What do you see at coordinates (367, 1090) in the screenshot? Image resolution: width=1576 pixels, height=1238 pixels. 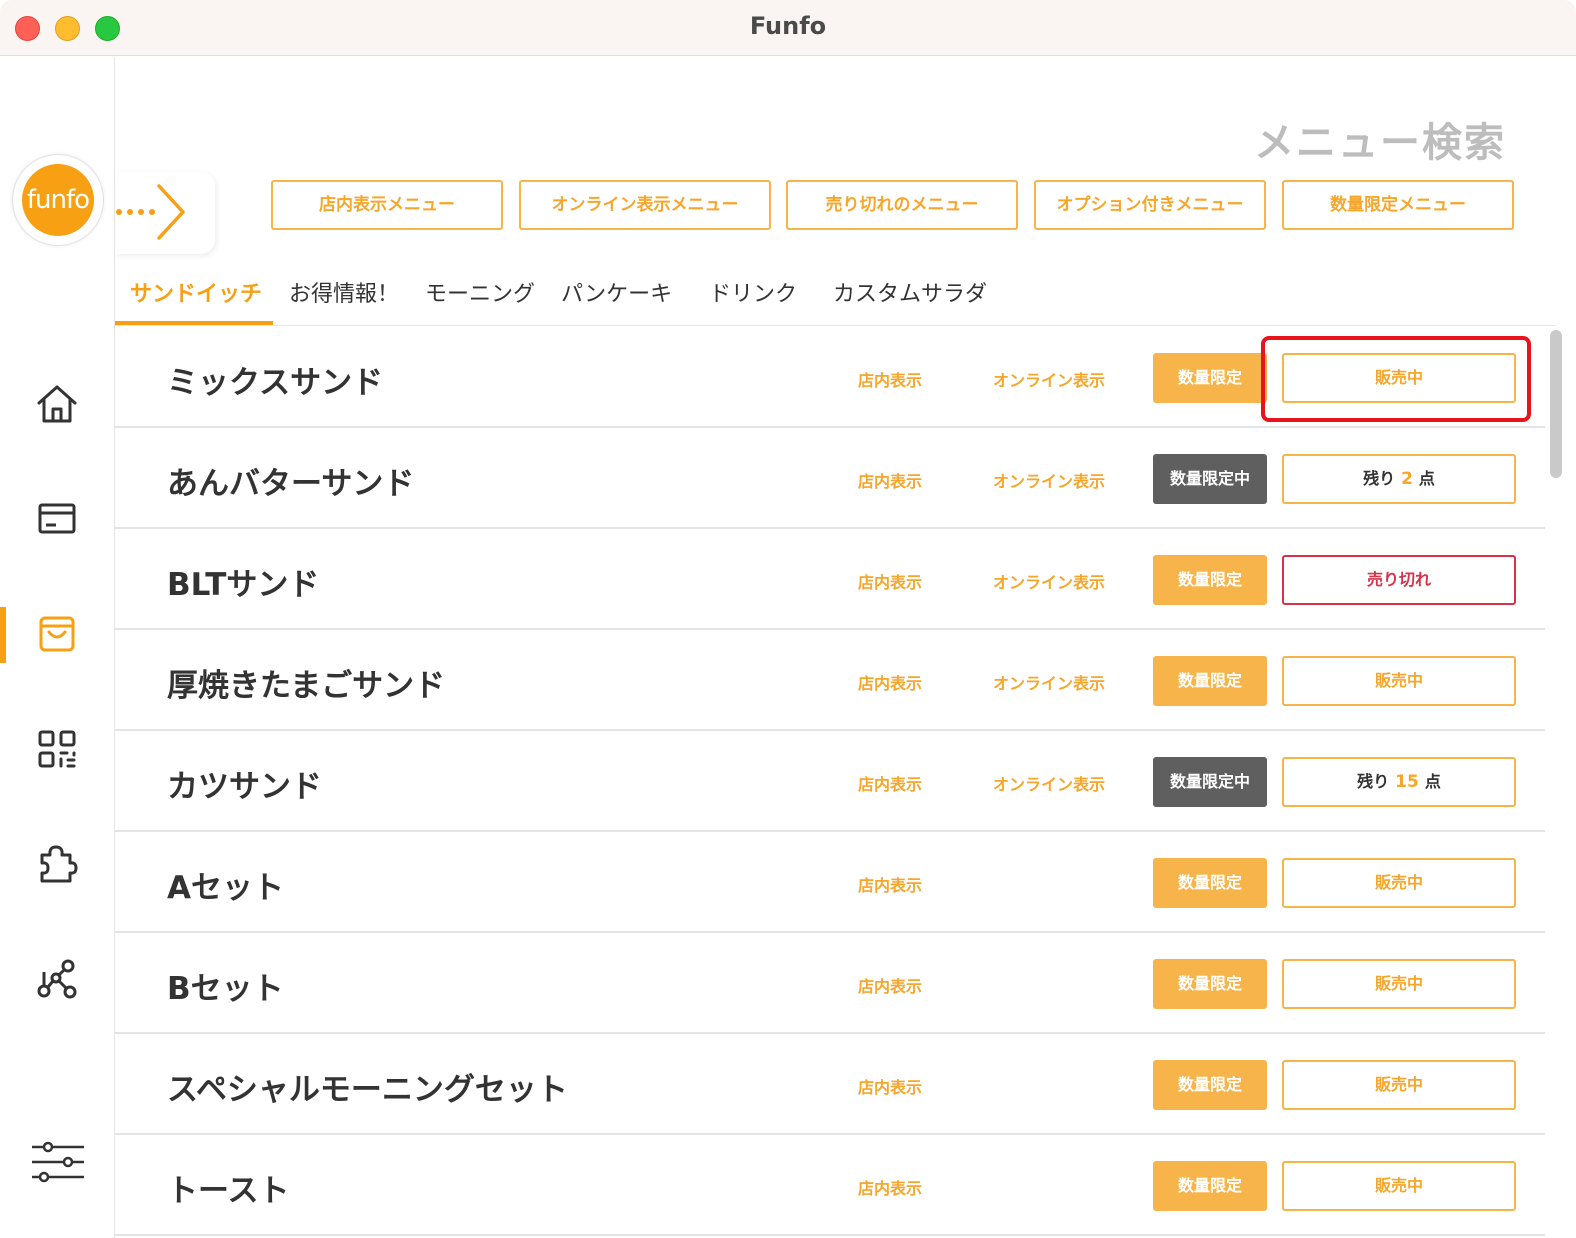 I see `menu-item-name: スペシャルモーニングセット` at bounding box center [367, 1090].